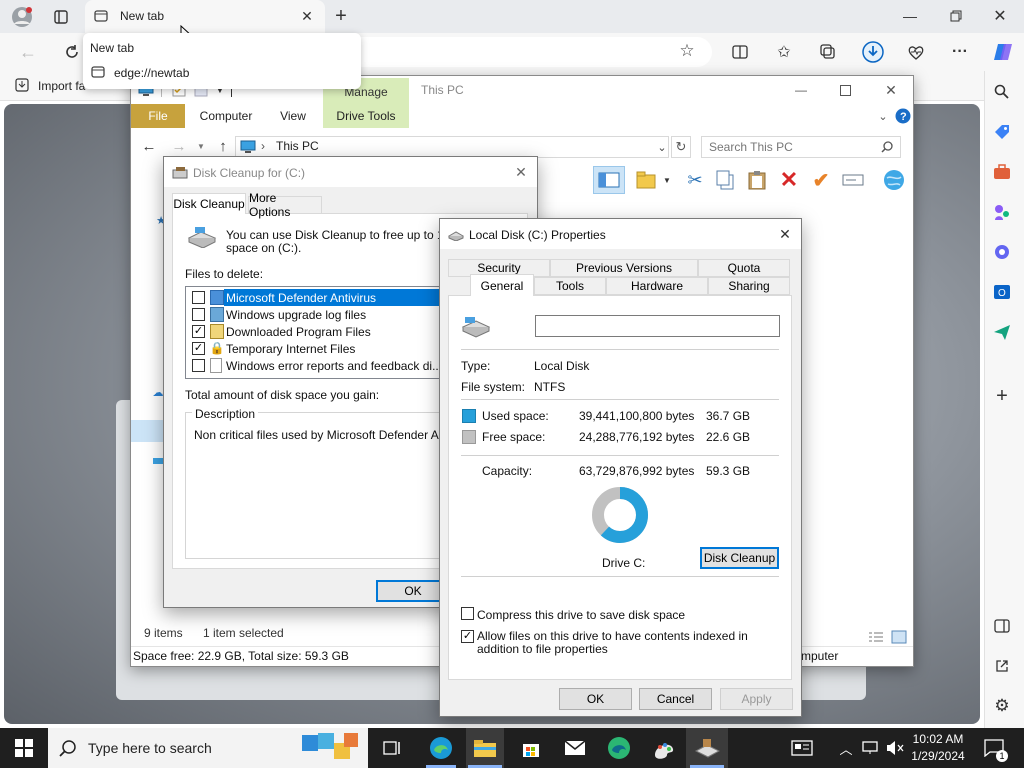 The height and width of the screenshot is (768, 1024). I want to click on new-tab-icon: +, so click(341, 16).